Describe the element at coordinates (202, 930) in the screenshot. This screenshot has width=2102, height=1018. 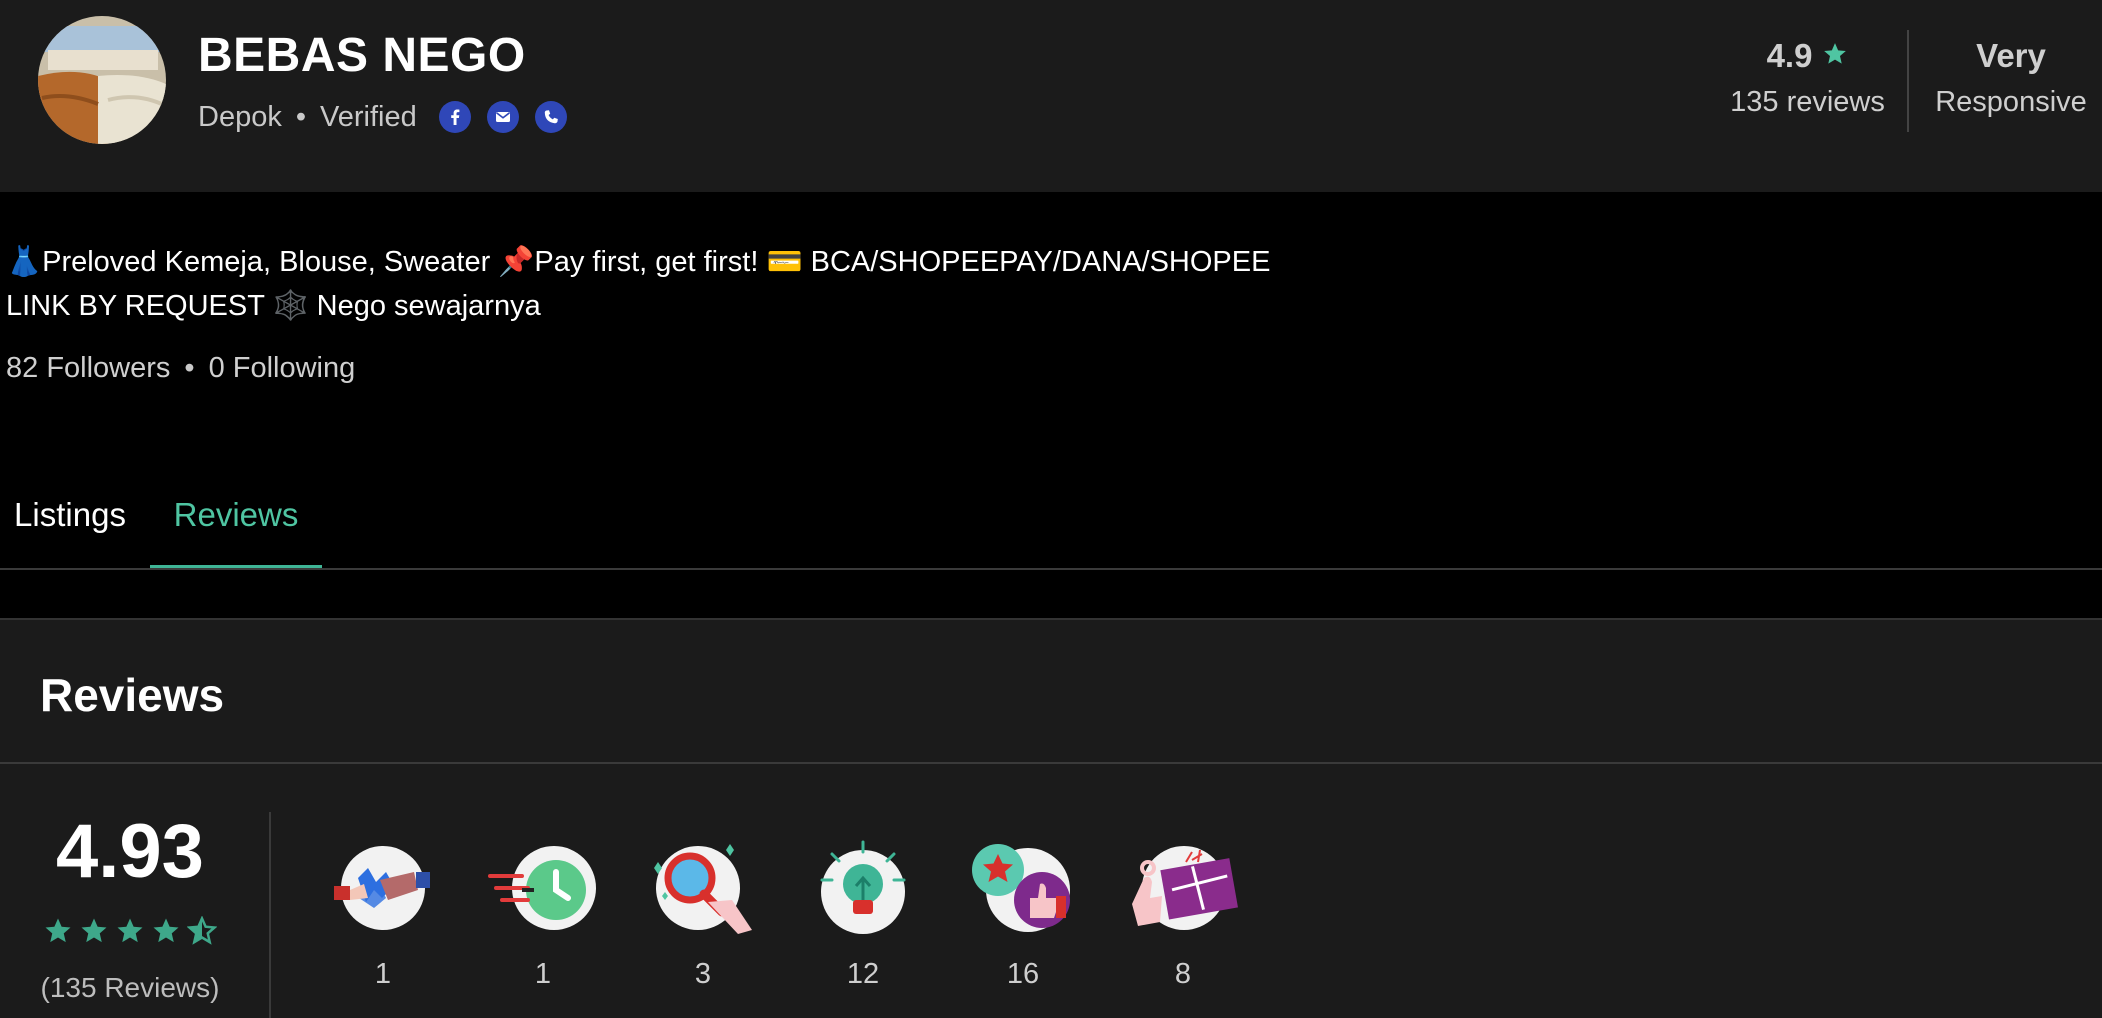
I see `half-star-icon` at that location.